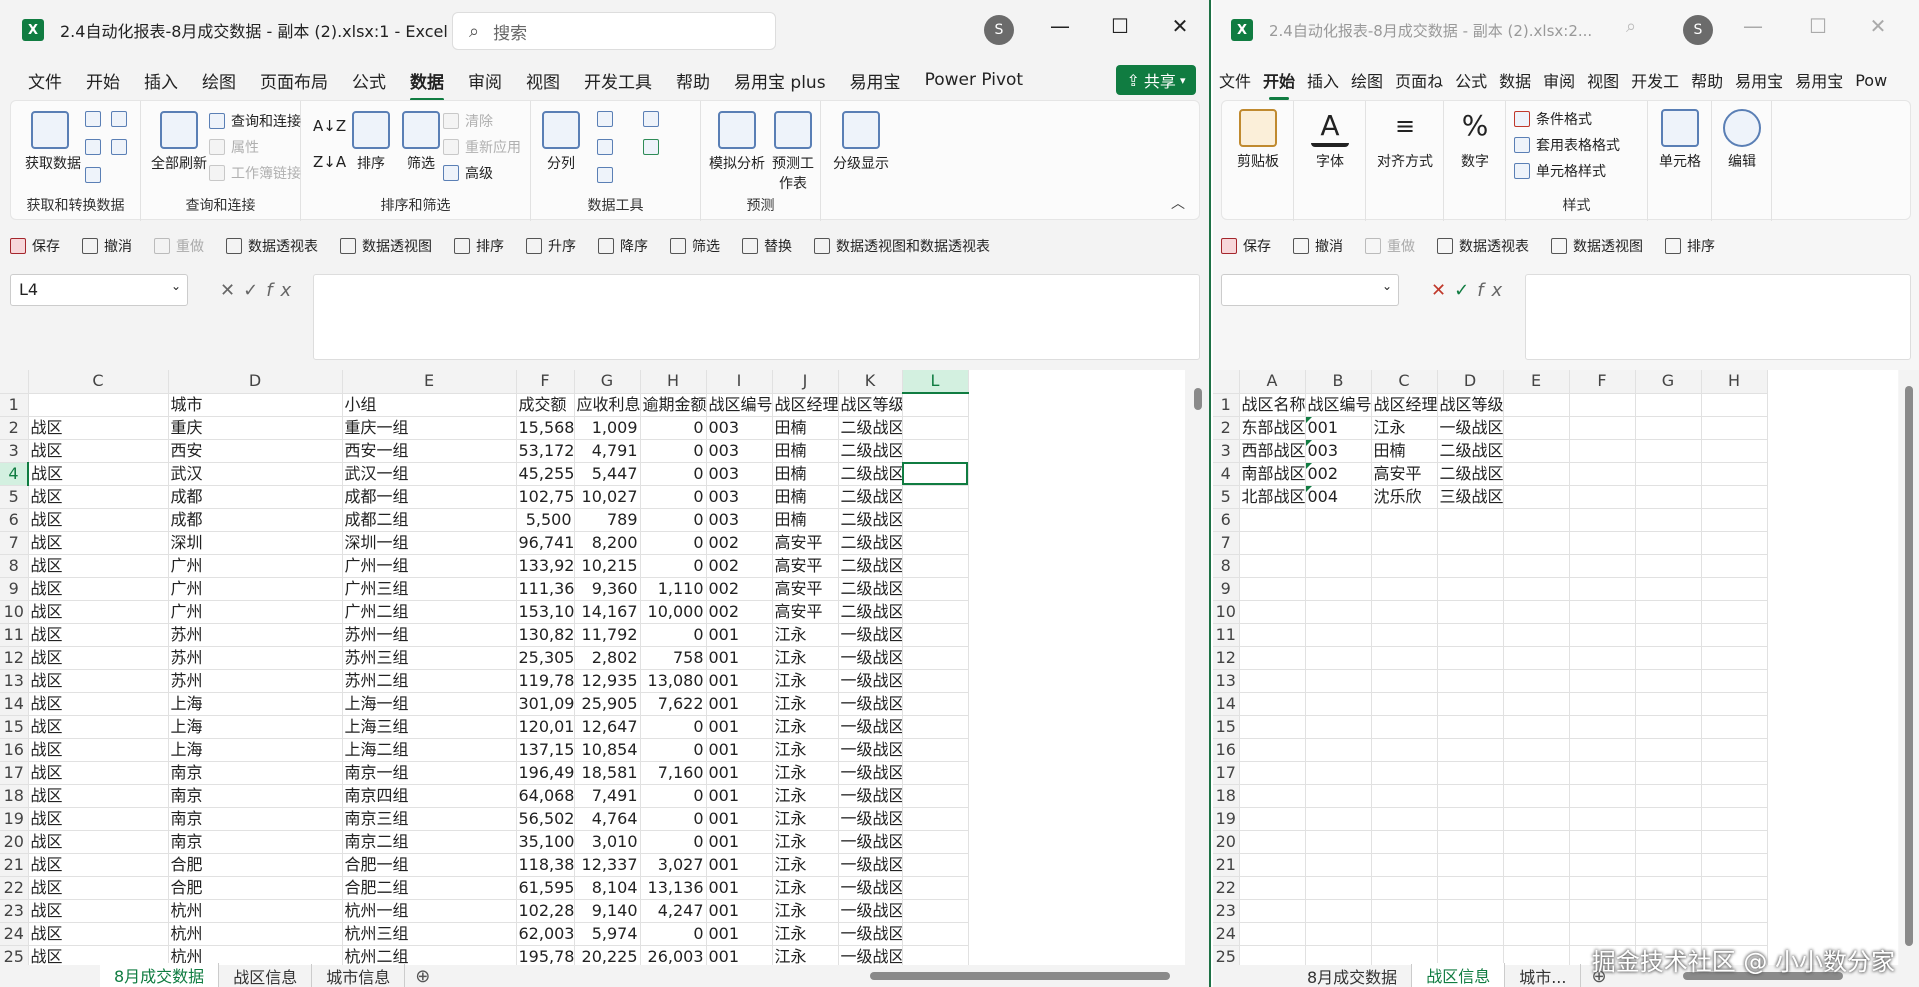 The image size is (1919, 987). I want to click on cell: 广州一组, so click(429, 566).